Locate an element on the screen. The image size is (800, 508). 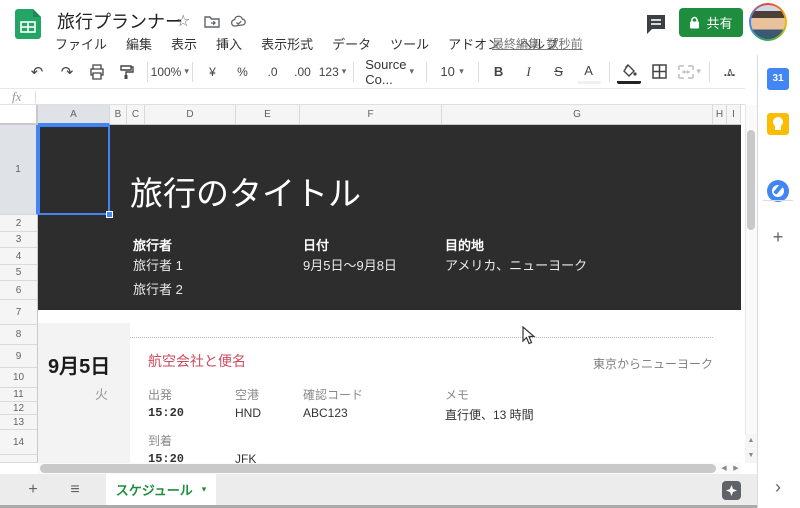
calendar-icon: 31 is located at coordinates (778, 79).